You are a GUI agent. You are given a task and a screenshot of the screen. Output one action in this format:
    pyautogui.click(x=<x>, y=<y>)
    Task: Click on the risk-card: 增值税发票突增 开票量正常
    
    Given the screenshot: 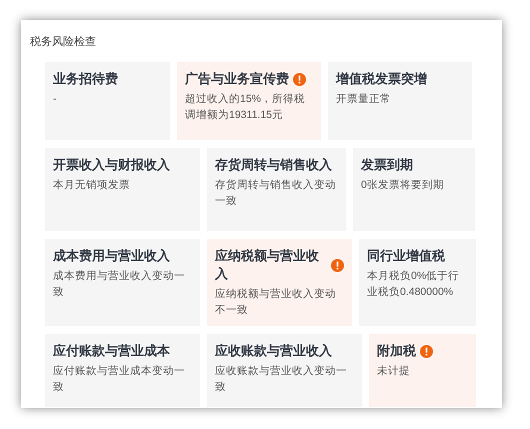 What is the action you would take?
    pyautogui.click(x=400, y=101)
    